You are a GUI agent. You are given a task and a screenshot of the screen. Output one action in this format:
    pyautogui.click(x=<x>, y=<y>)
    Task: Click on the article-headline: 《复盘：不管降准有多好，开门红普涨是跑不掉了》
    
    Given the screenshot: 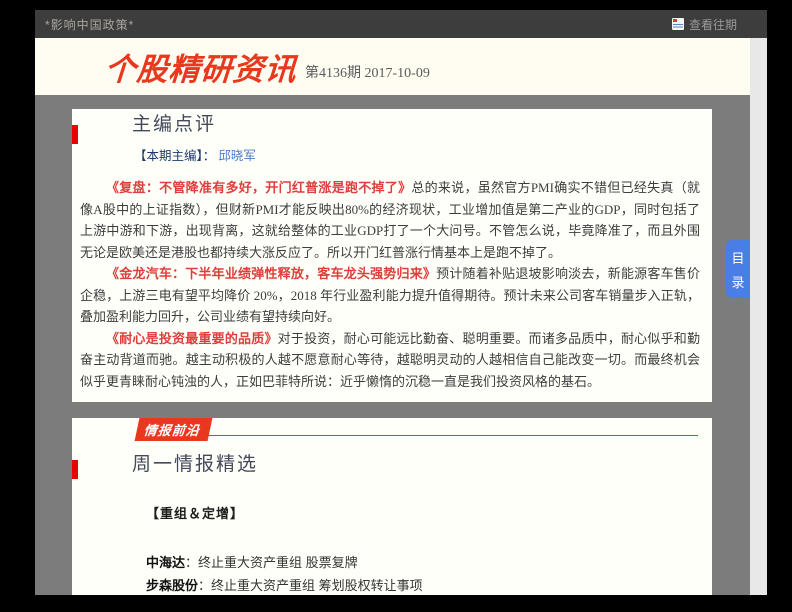 What is the action you would take?
    pyautogui.click(x=259, y=187)
    